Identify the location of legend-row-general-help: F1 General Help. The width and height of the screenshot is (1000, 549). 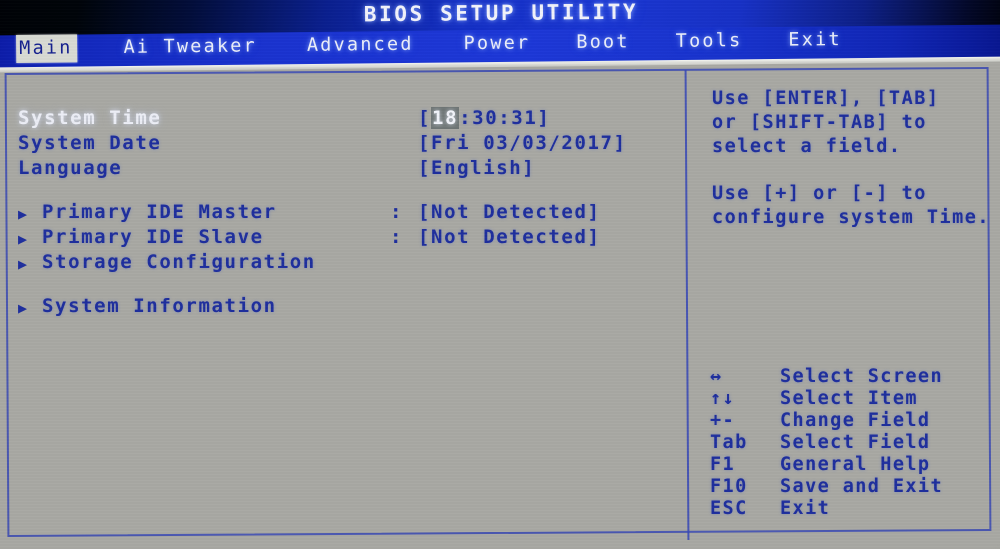
(850, 465).